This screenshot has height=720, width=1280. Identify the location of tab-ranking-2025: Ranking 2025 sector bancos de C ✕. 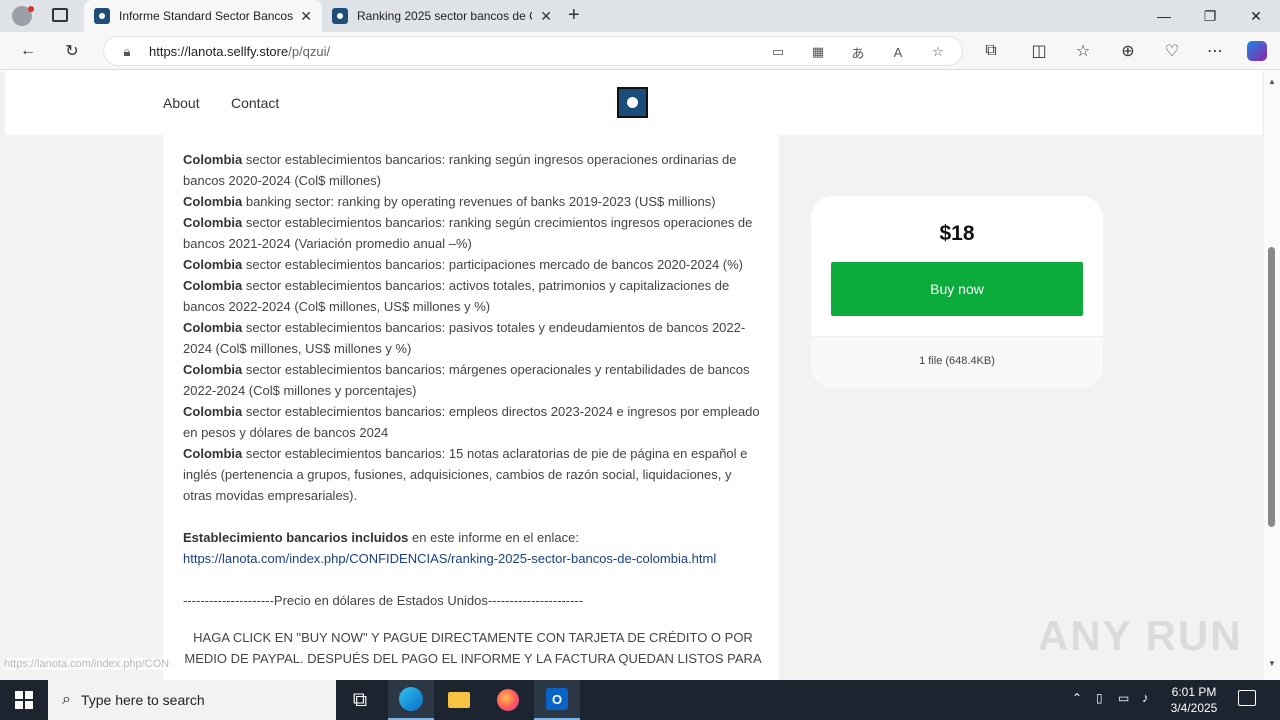
(442, 16).